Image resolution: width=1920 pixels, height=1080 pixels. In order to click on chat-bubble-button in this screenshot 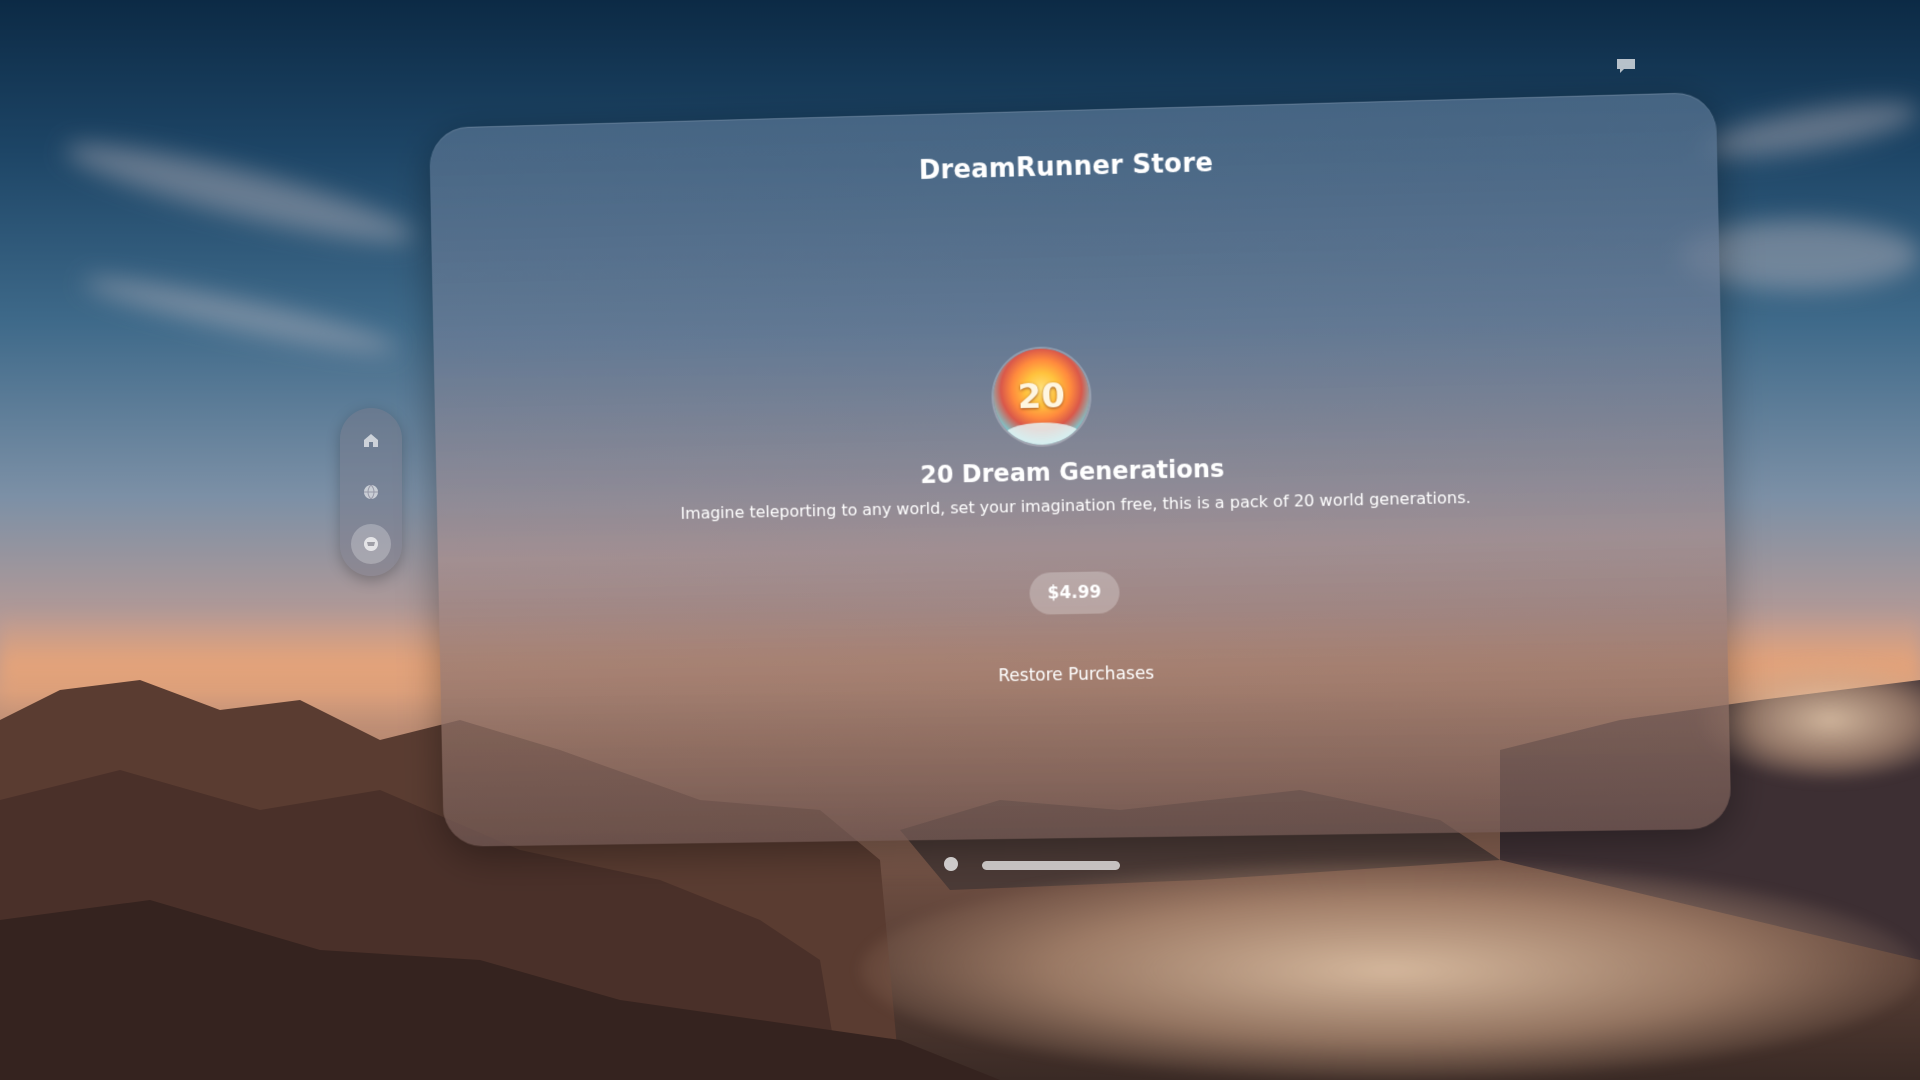, I will do `click(1626, 66)`.